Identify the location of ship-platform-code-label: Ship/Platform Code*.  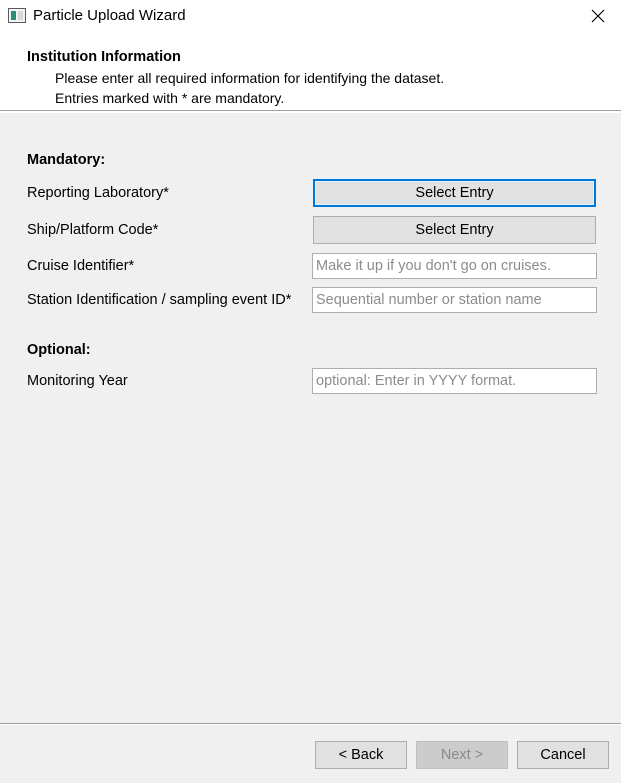
(93, 230).